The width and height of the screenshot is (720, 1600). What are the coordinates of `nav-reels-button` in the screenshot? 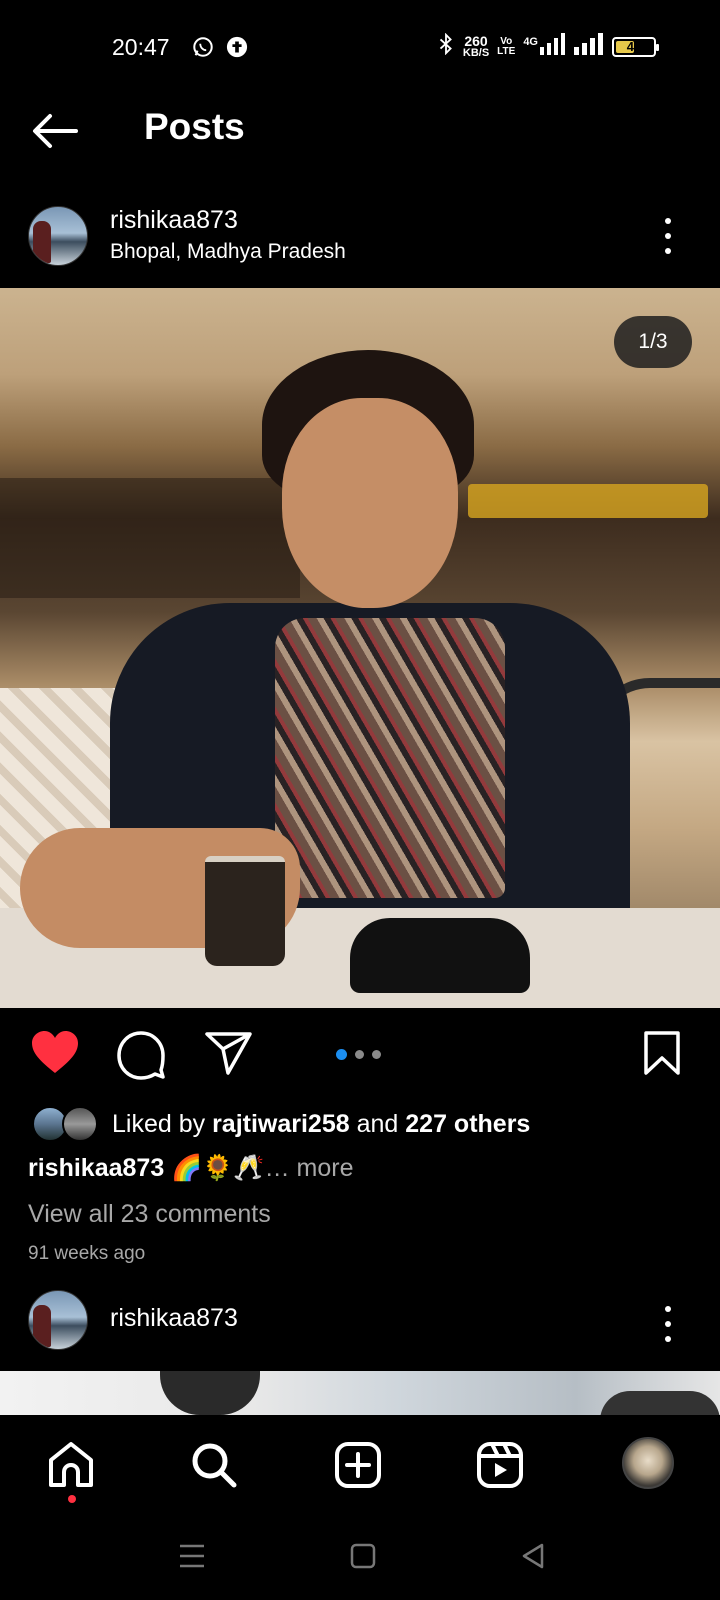 It's located at (501, 1466).